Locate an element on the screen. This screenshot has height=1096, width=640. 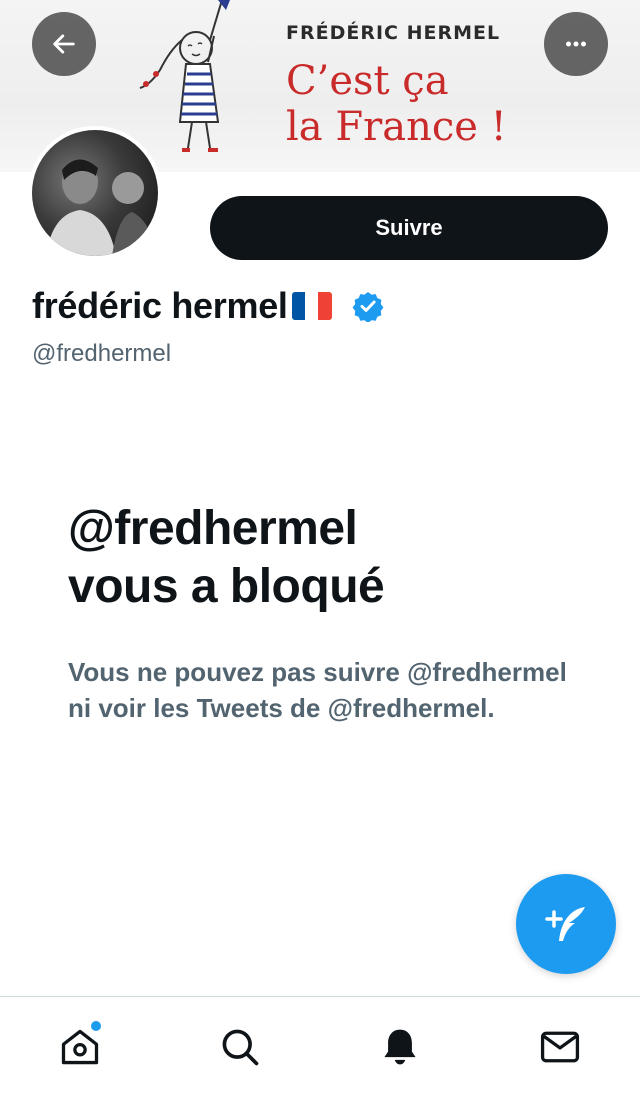
search-icon is located at coordinates (240, 1047).